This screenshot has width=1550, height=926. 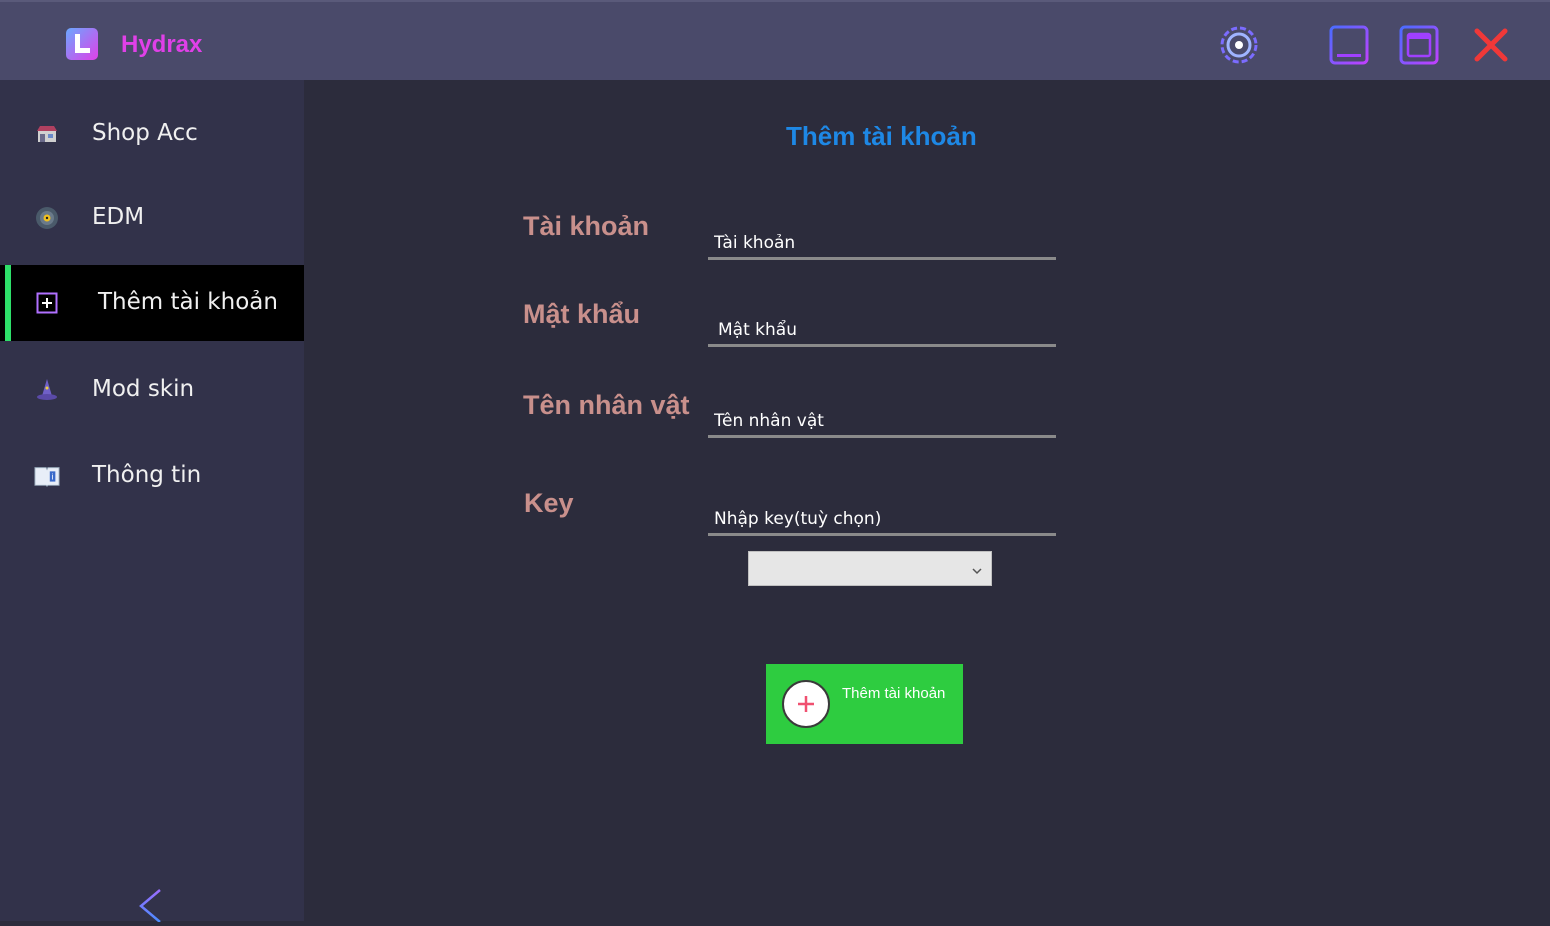 I want to click on app-title: Hydrax, so click(x=162, y=44).